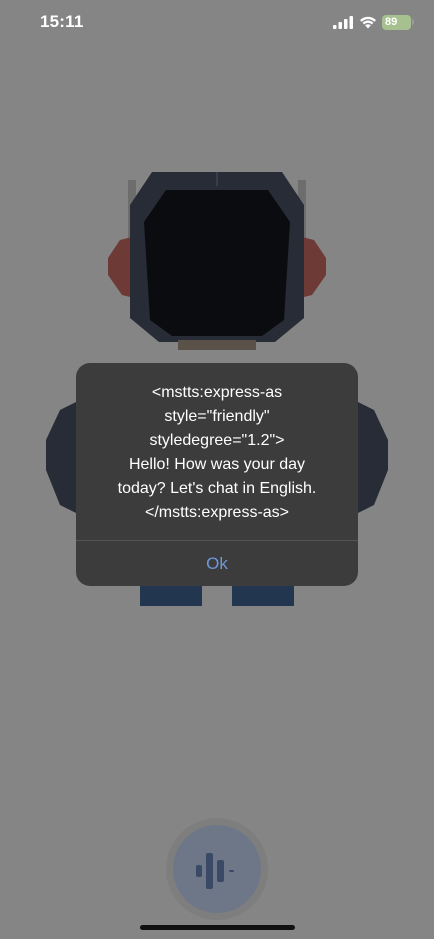 The image size is (434, 939). I want to click on robot-arm-left, so click(63, 457).